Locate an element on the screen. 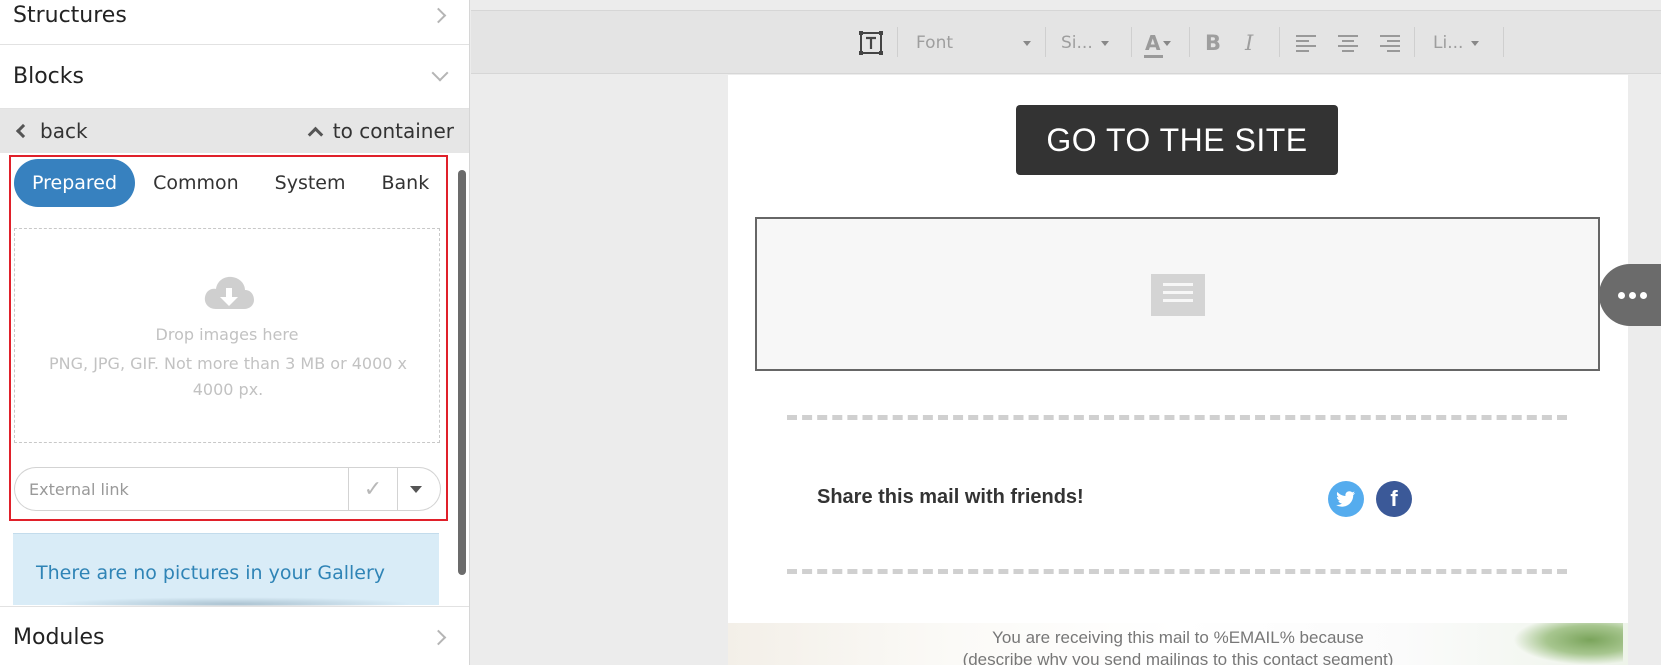 The width and height of the screenshot is (1661, 665). tab-system: System is located at coordinates (310, 183).